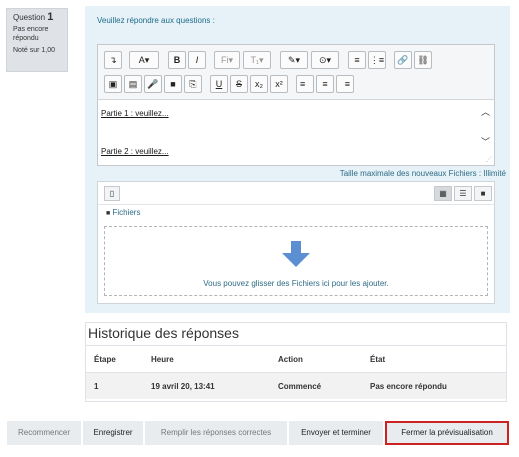  What do you see at coordinates (378, 359) in the screenshot?
I see `column-header-state: État` at bounding box center [378, 359].